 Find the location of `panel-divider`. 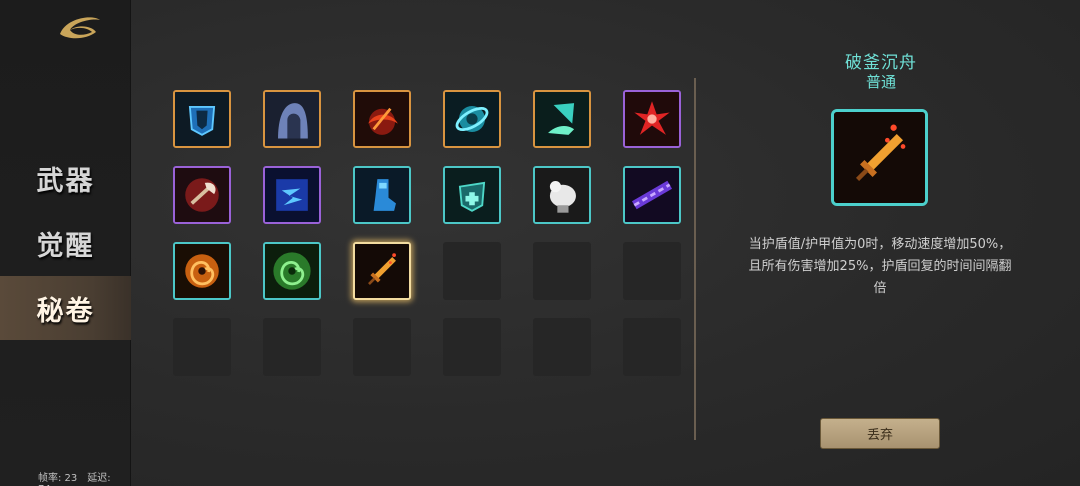

panel-divider is located at coordinates (695, 259).